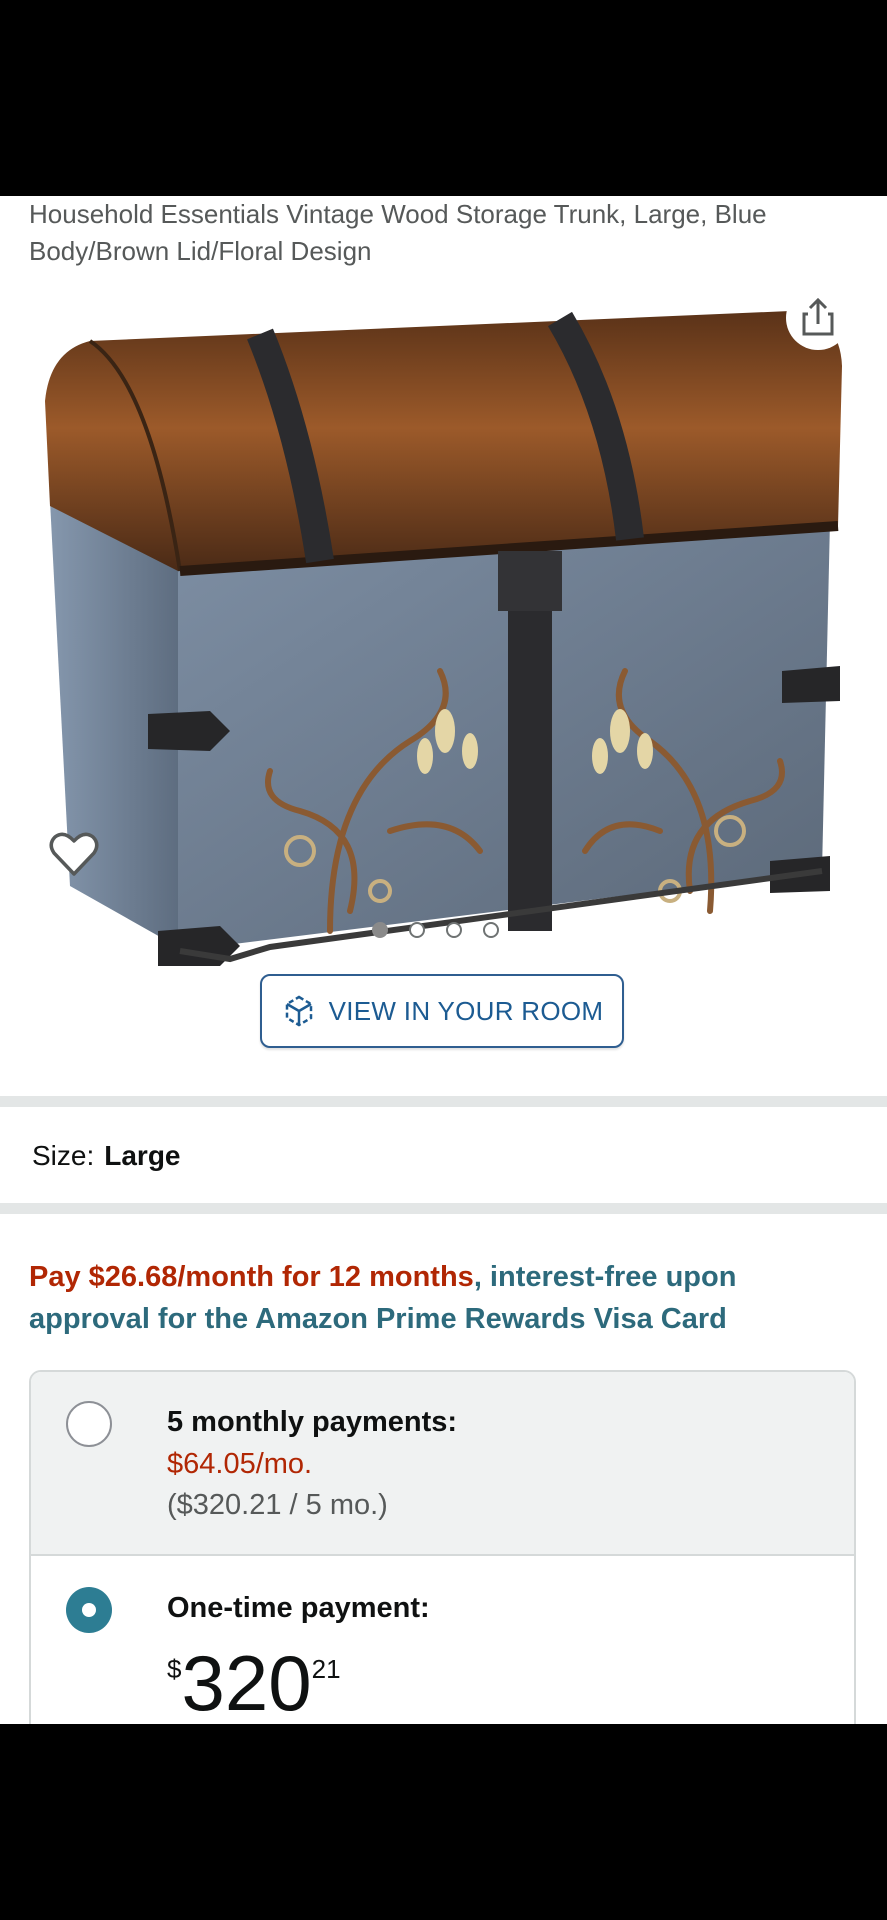 Image resolution: width=887 pixels, height=1920 pixels. I want to click on one-time-price: $ 320 21, so click(254, 1683).